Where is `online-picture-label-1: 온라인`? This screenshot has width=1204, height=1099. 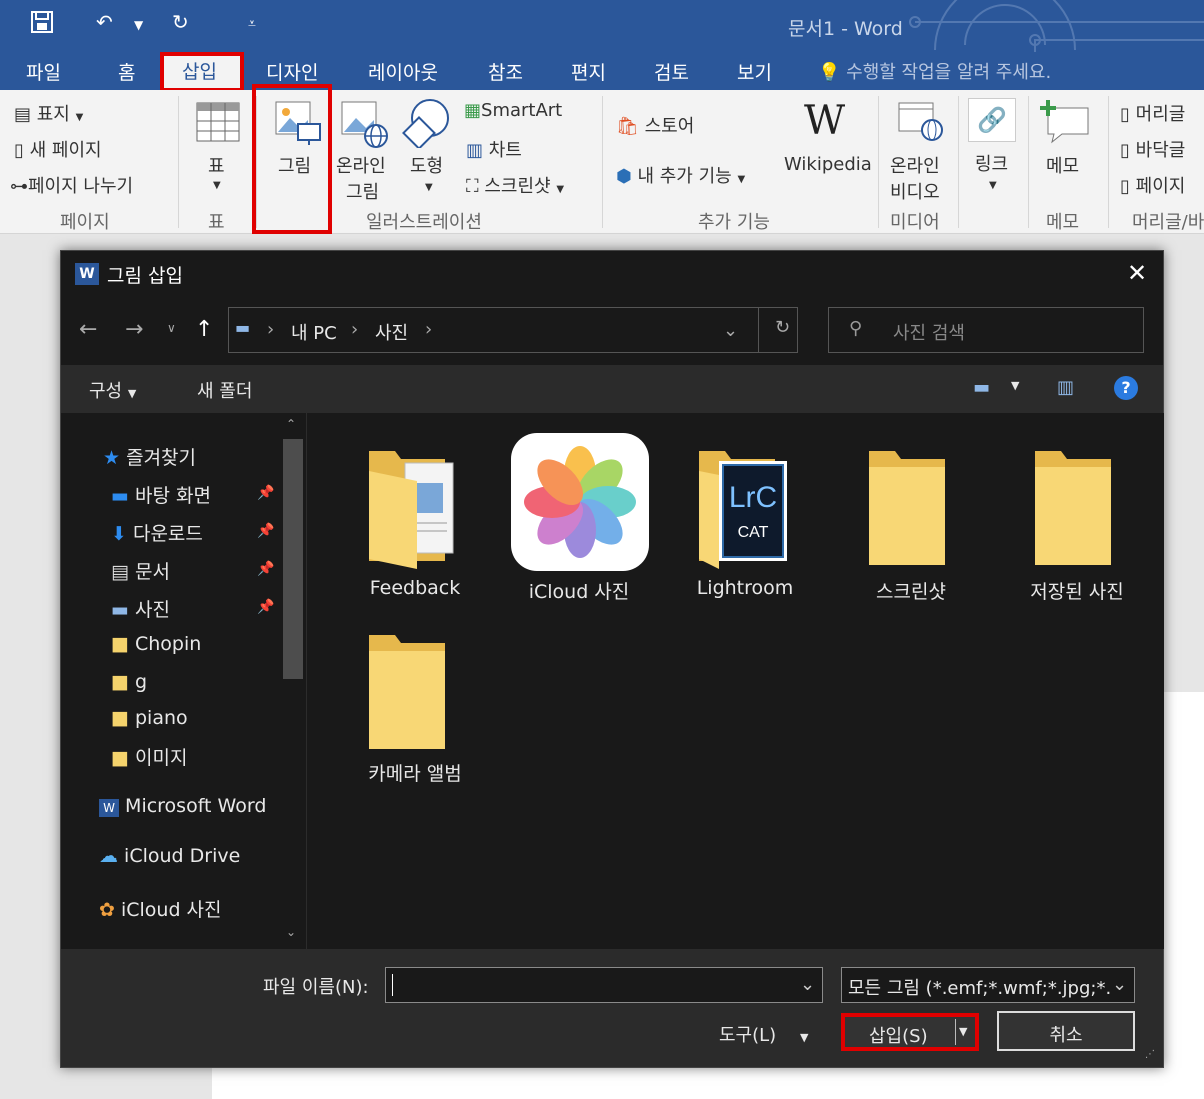
online-picture-label-1: 온라인 is located at coordinates (361, 165).